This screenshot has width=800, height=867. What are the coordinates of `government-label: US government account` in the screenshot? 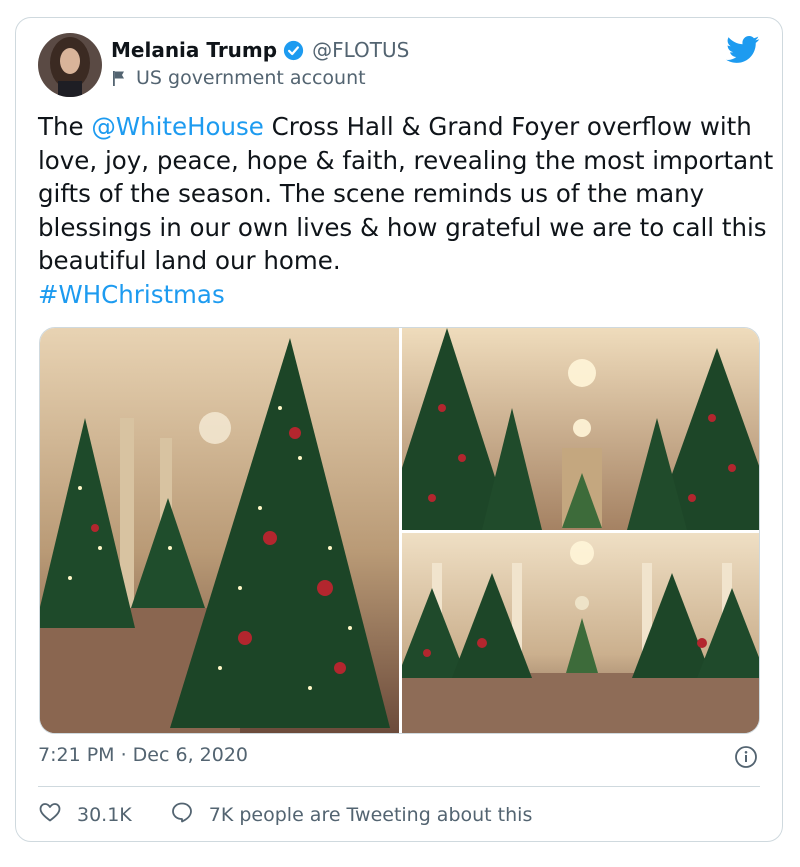 It's located at (238, 78).